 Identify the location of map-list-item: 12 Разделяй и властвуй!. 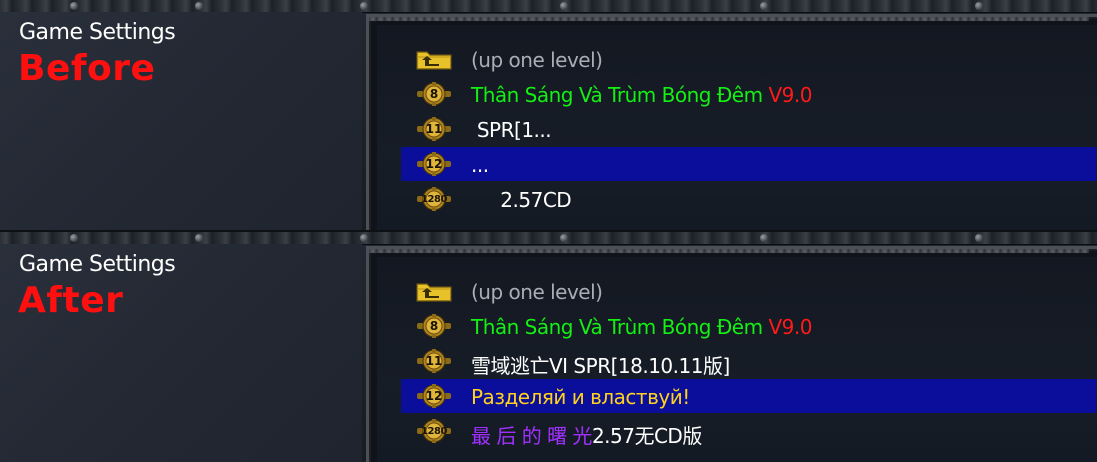
(748, 396).